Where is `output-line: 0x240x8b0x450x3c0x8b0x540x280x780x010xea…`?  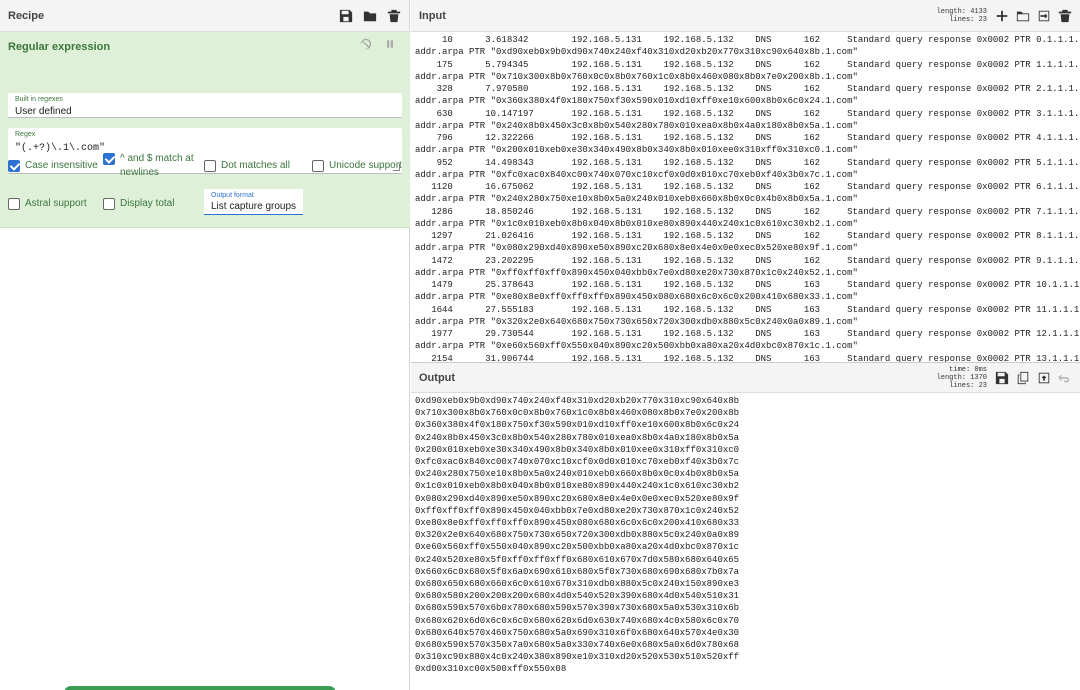 output-line: 0x240x8b0x450x3c0x8b0x540x280x780x010xea… is located at coordinates (577, 437).